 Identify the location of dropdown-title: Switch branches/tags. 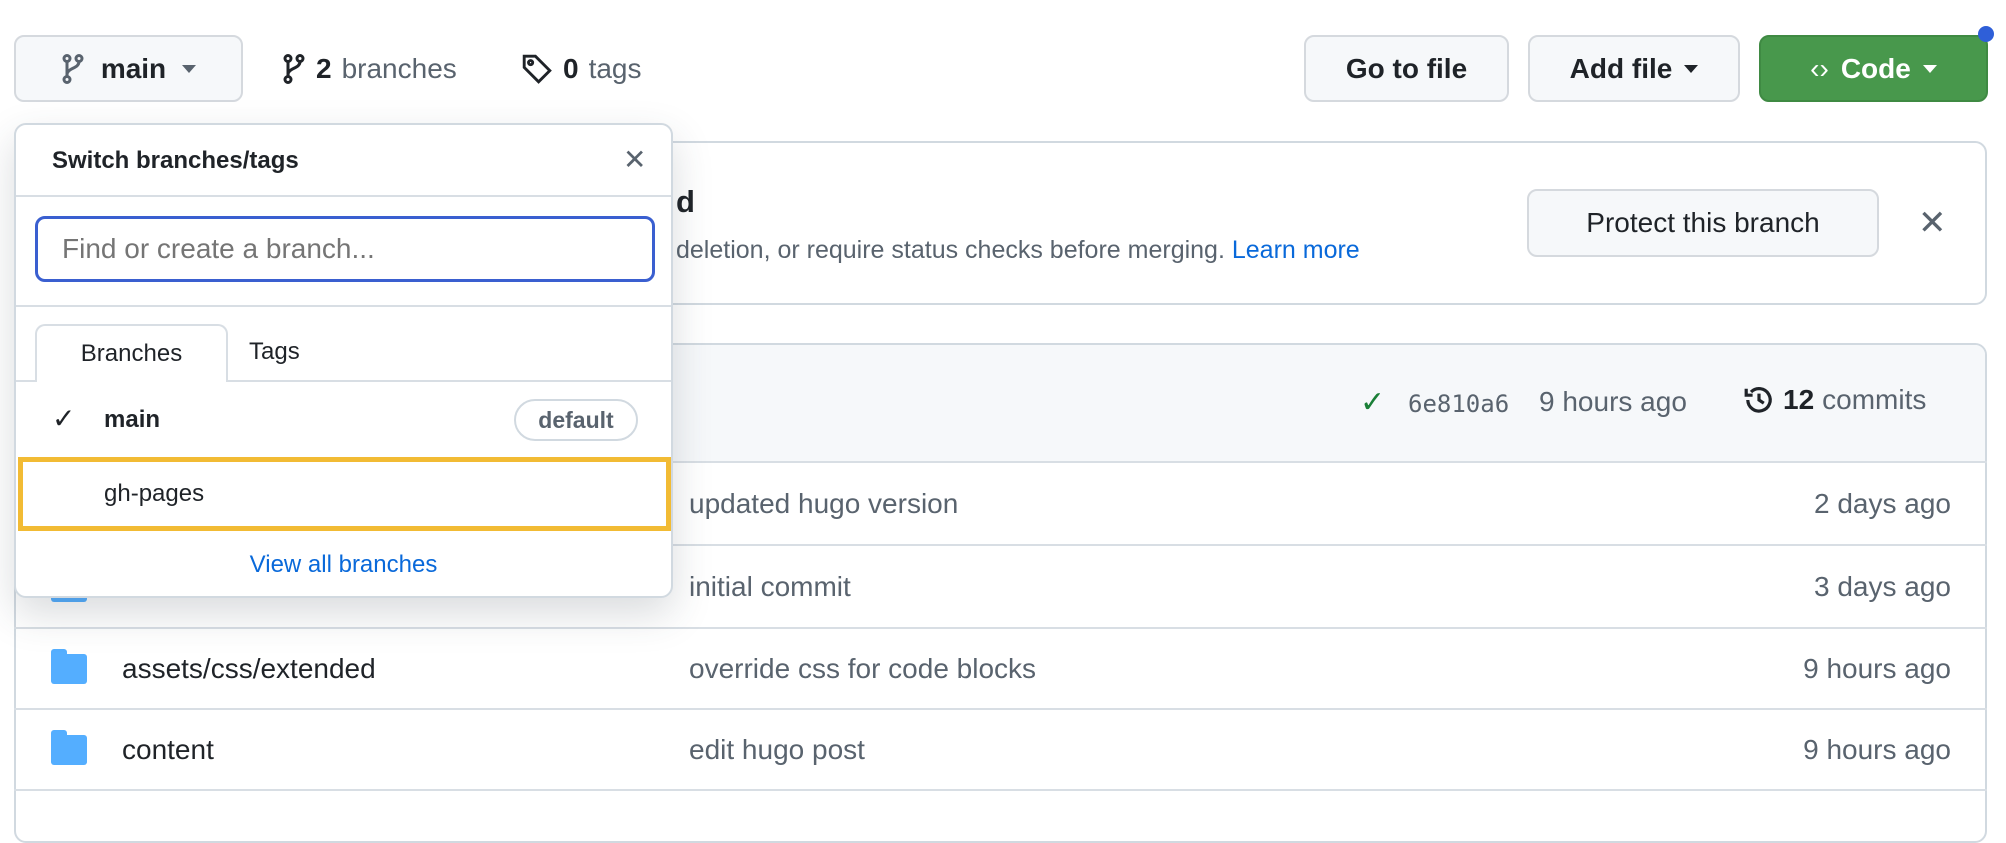
(175, 160).